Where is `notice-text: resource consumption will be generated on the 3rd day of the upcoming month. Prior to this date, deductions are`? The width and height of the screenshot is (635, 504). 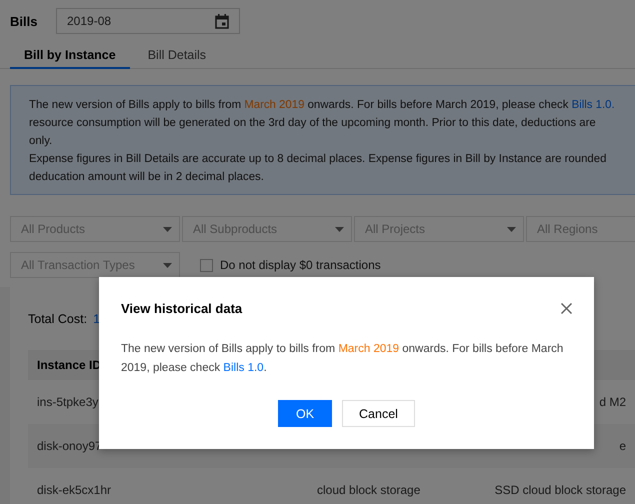 notice-text: resource consumption will be generated on the 3rd day of the upcoming month. Prior to this date, deductions are is located at coordinates (312, 123).